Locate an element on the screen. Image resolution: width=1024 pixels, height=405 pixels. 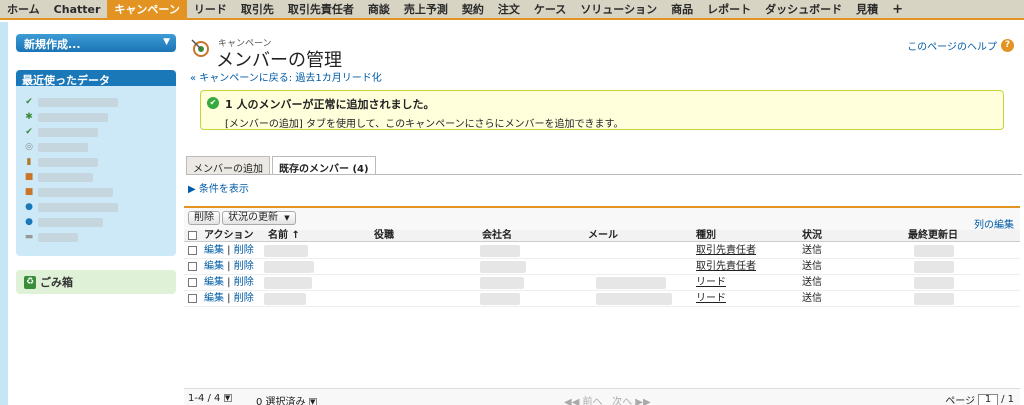
recycle-bin-link: ♻ ごみ箱 is located at coordinates (96, 282).